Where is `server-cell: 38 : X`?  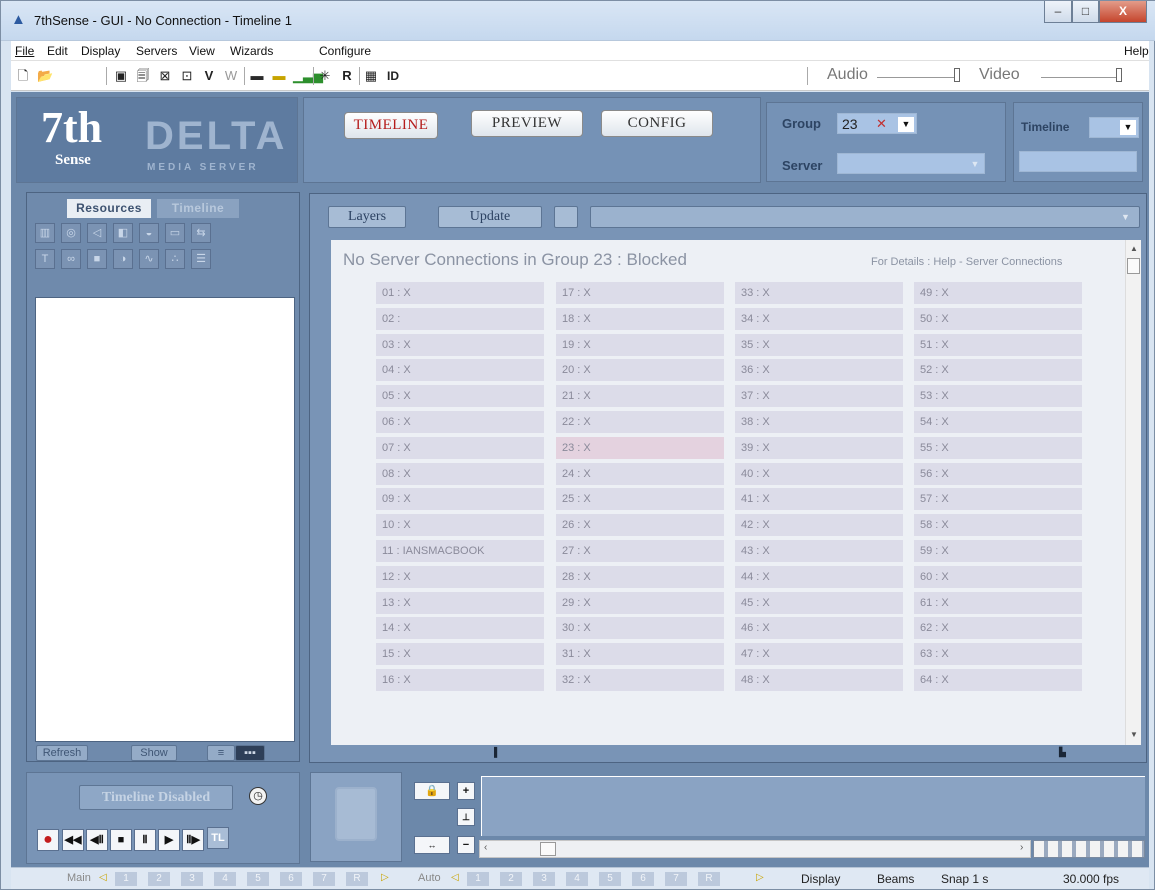 server-cell: 38 : X is located at coordinates (819, 422).